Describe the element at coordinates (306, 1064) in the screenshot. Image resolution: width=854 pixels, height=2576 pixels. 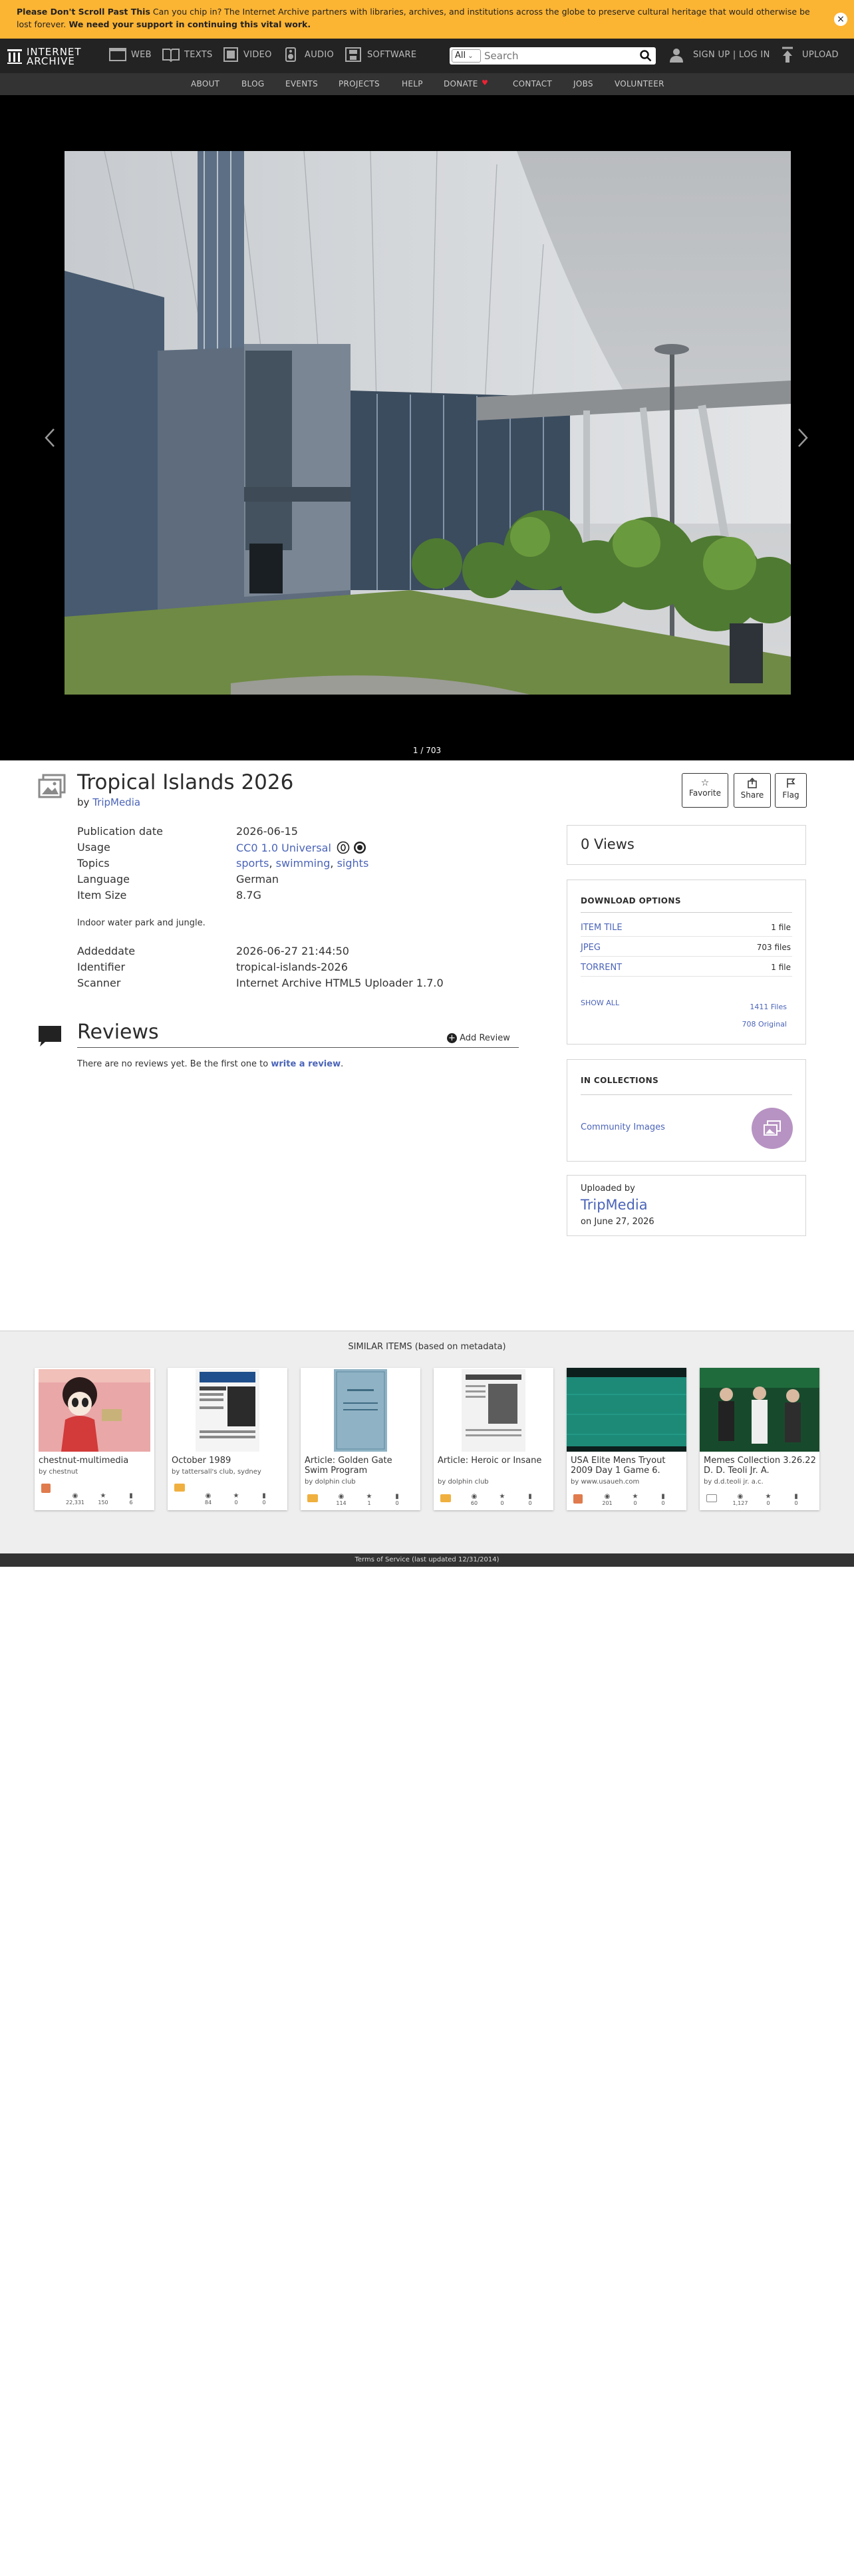
I see `write-review-link: write a review` at that location.